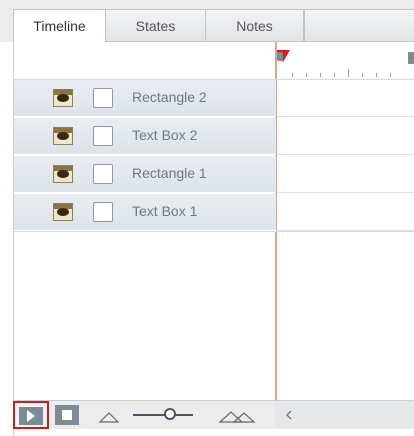 The image size is (414, 436). I want to click on play-triangle, so click(31, 416).